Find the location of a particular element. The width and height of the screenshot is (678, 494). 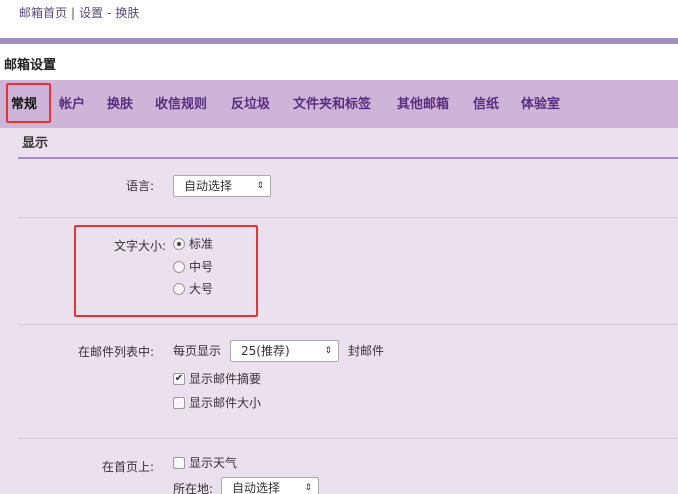

settings-title-bar is located at coordinates (339, 61).